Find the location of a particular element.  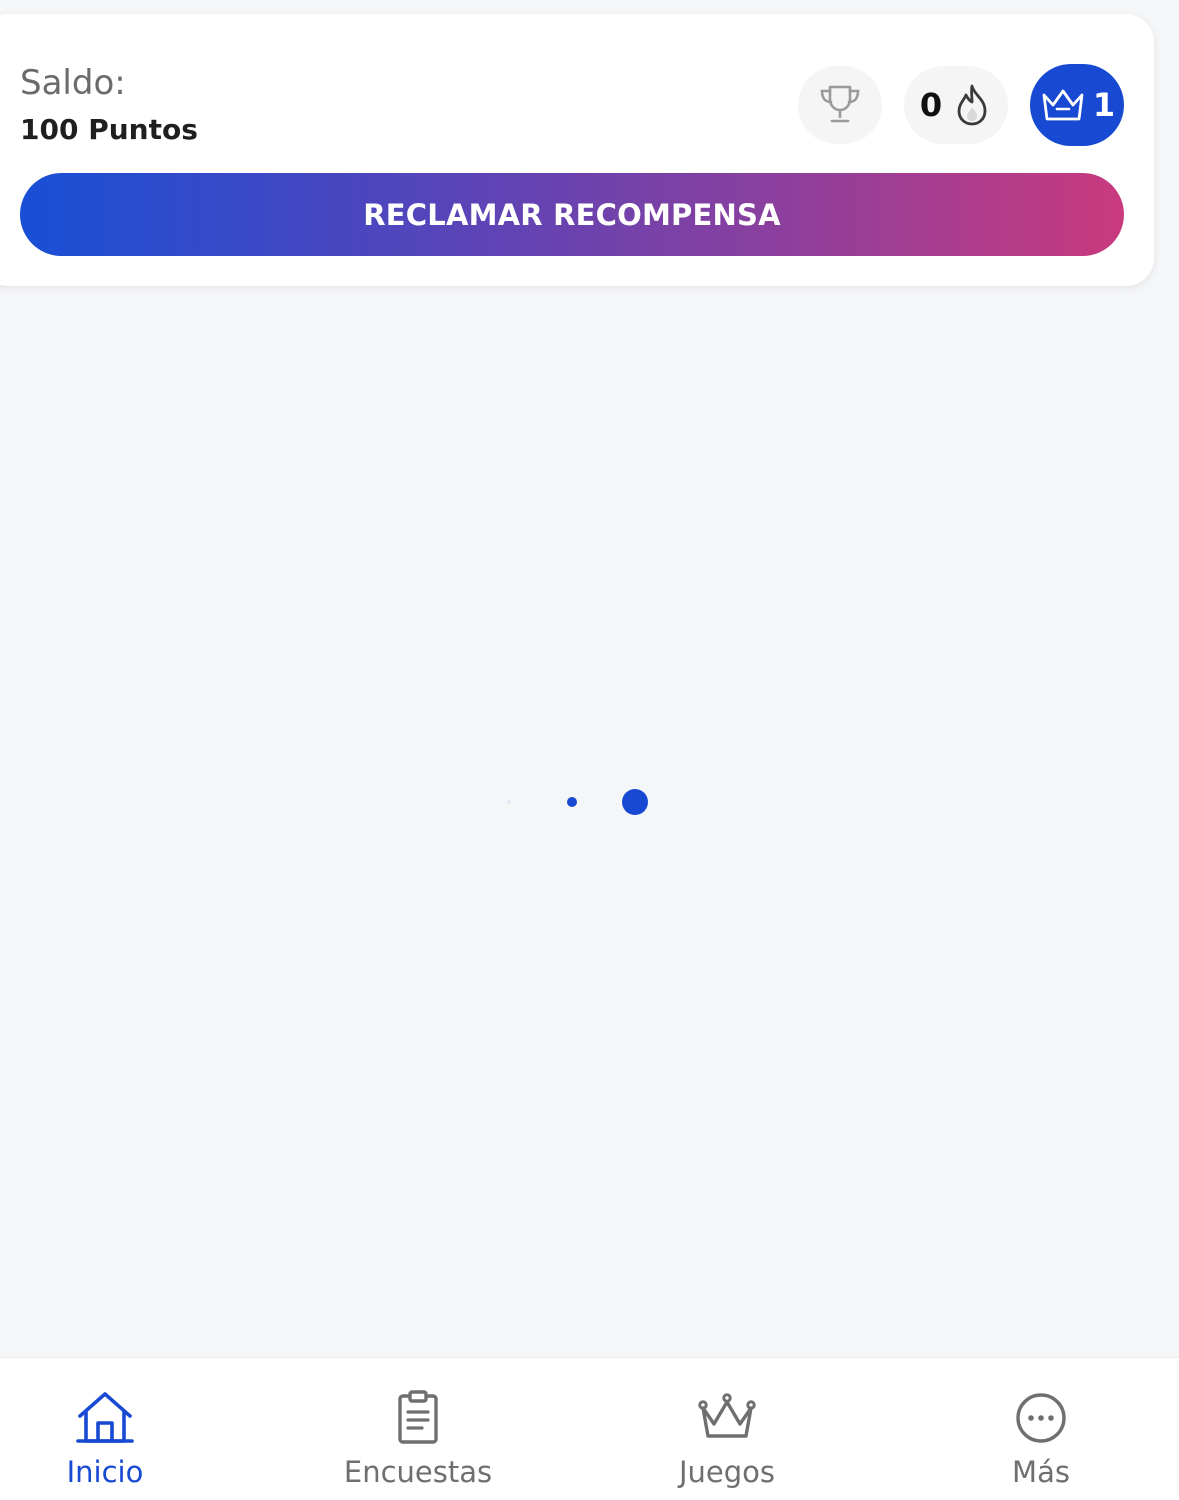

loading-dot-large is located at coordinates (635, 802).